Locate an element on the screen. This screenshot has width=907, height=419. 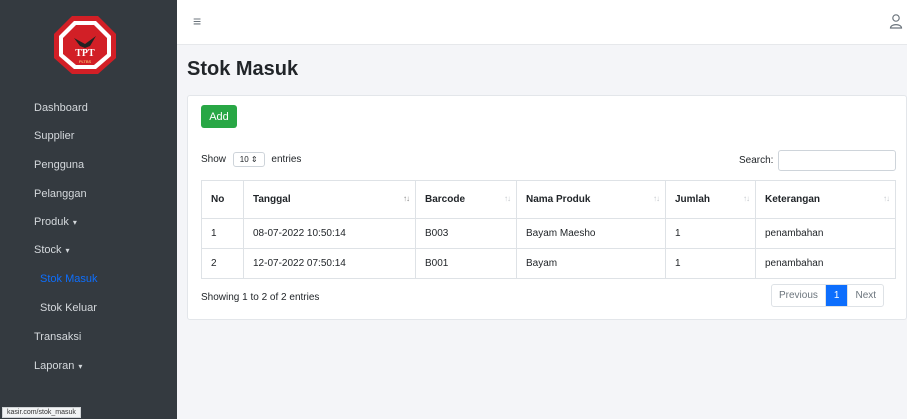
column-header-nama-produk: Nama Produk ↑↓ is located at coordinates (591, 199).